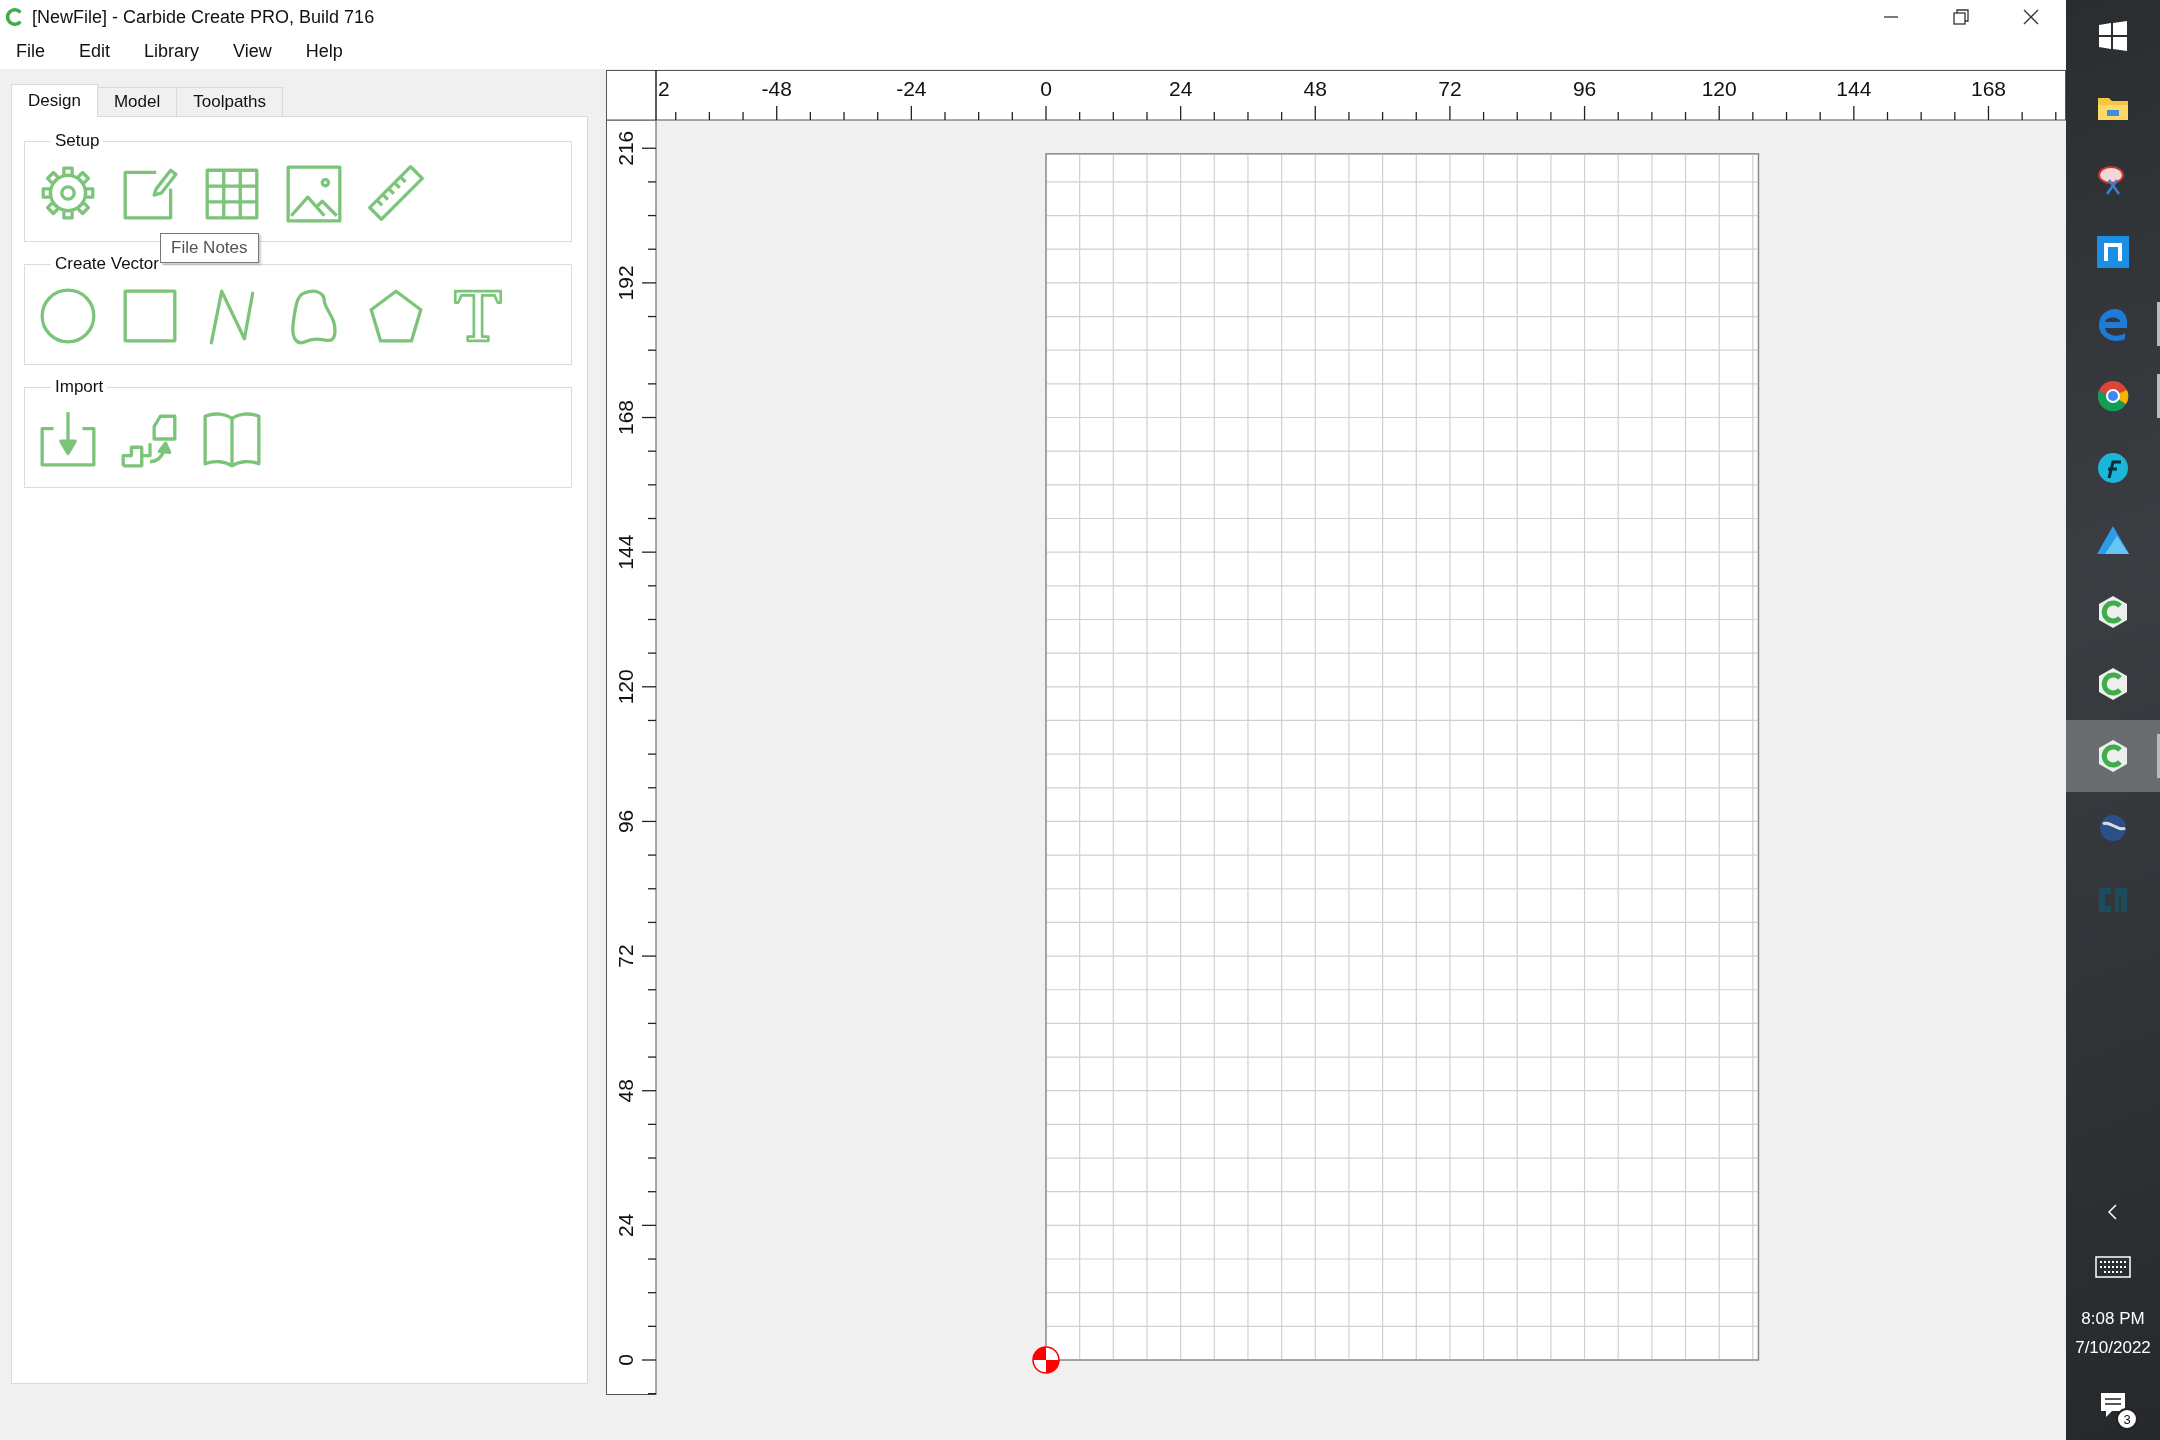 The height and width of the screenshot is (1440, 2160). What do you see at coordinates (252, 51) in the screenshot?
I see `menu-item: View` at bounding box center [252, 51].